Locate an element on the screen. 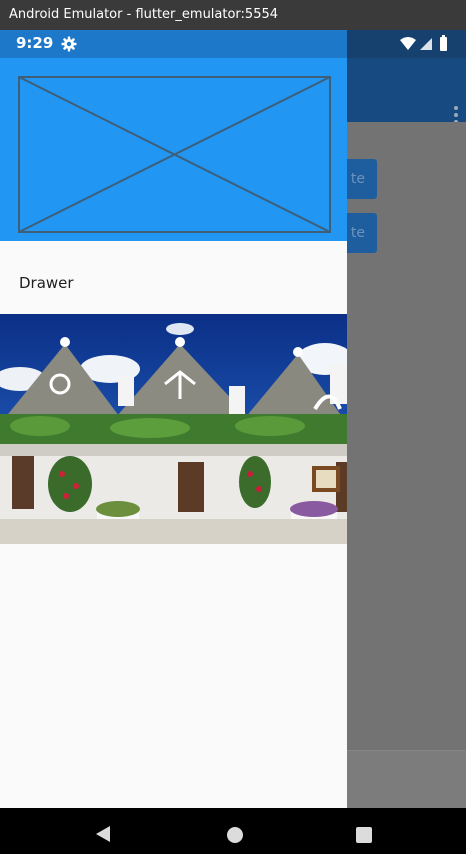 The height and width of the screenshot is (854, 466). gear-icon is located at coordinates (69, 44).